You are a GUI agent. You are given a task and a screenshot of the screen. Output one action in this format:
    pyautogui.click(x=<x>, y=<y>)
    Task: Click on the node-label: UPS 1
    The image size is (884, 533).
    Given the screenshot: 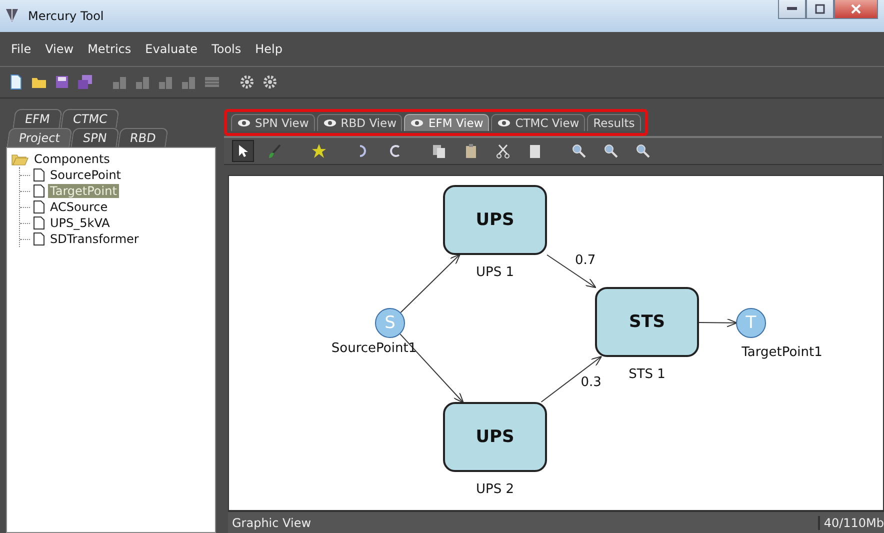 What is the action you would take?
    pyautogui.click(x=495, y=272)
    